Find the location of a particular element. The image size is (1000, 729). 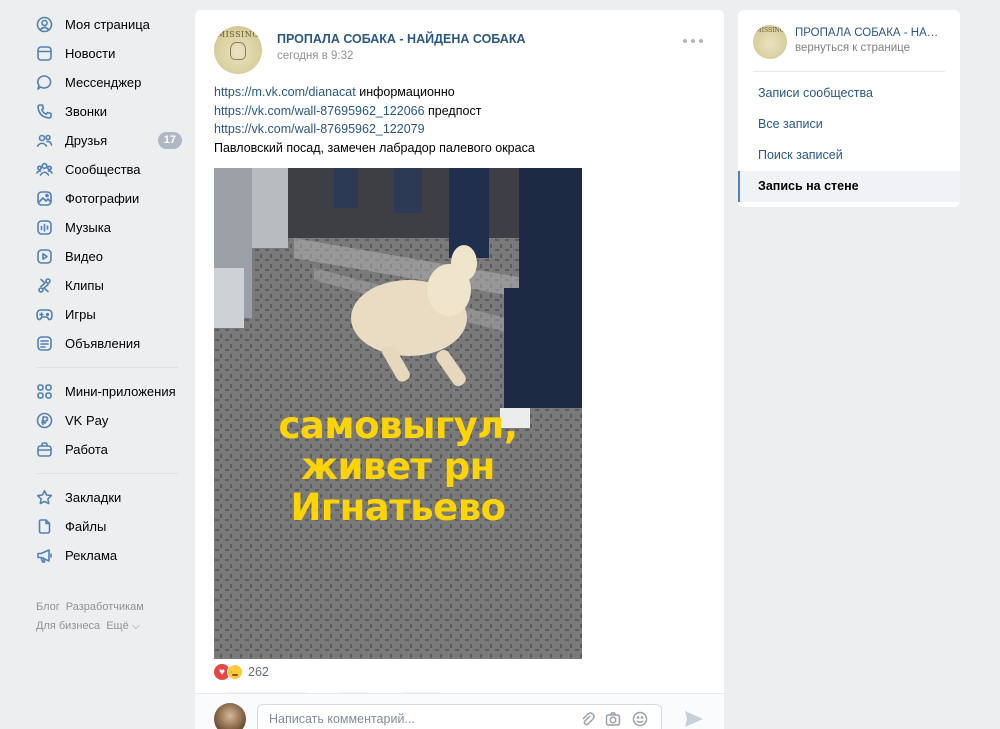

group-name-link: ПРОПАЛА СОБАКА - НАЙДЕНА СОБАКА is located at coordinates (401, 39).